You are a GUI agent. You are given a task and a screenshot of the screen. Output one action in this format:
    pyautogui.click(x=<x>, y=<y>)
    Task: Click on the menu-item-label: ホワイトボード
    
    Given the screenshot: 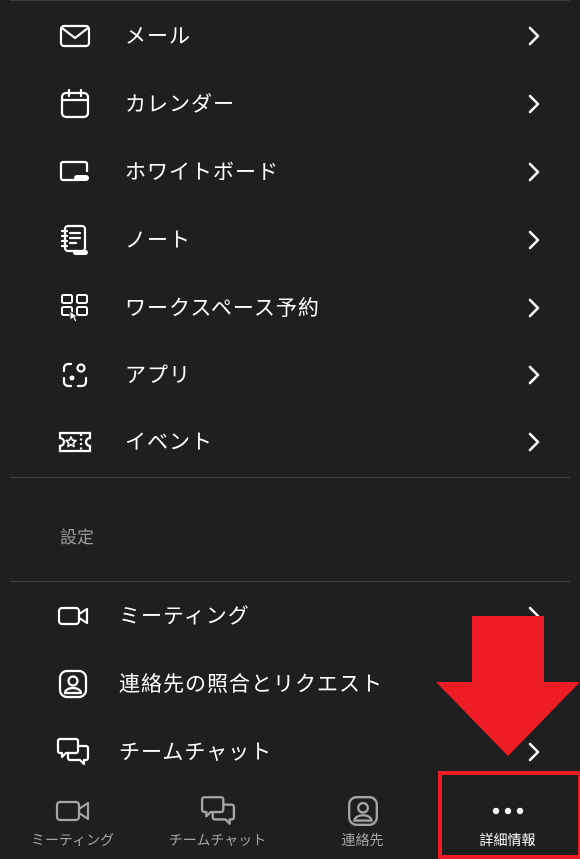 What is the action you would take?
    pyautogui.click(x=202, y=172)
    